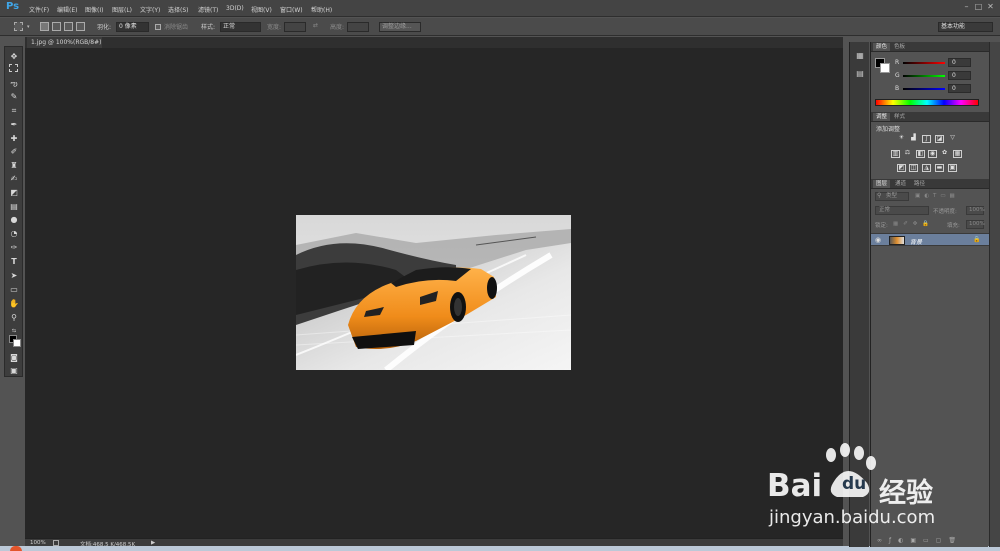 This screenshot has height=551, width=1000. Describe the element at coordinates (924, 63) in the screenshot. I see `channel-r-slider` at that location.